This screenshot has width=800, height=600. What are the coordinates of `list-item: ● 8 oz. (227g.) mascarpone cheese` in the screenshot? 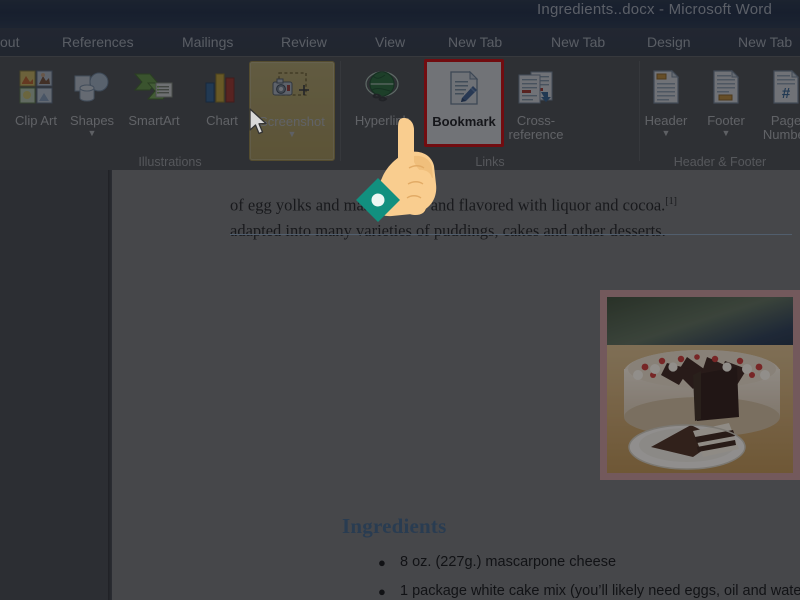 It's located at (585, 562).